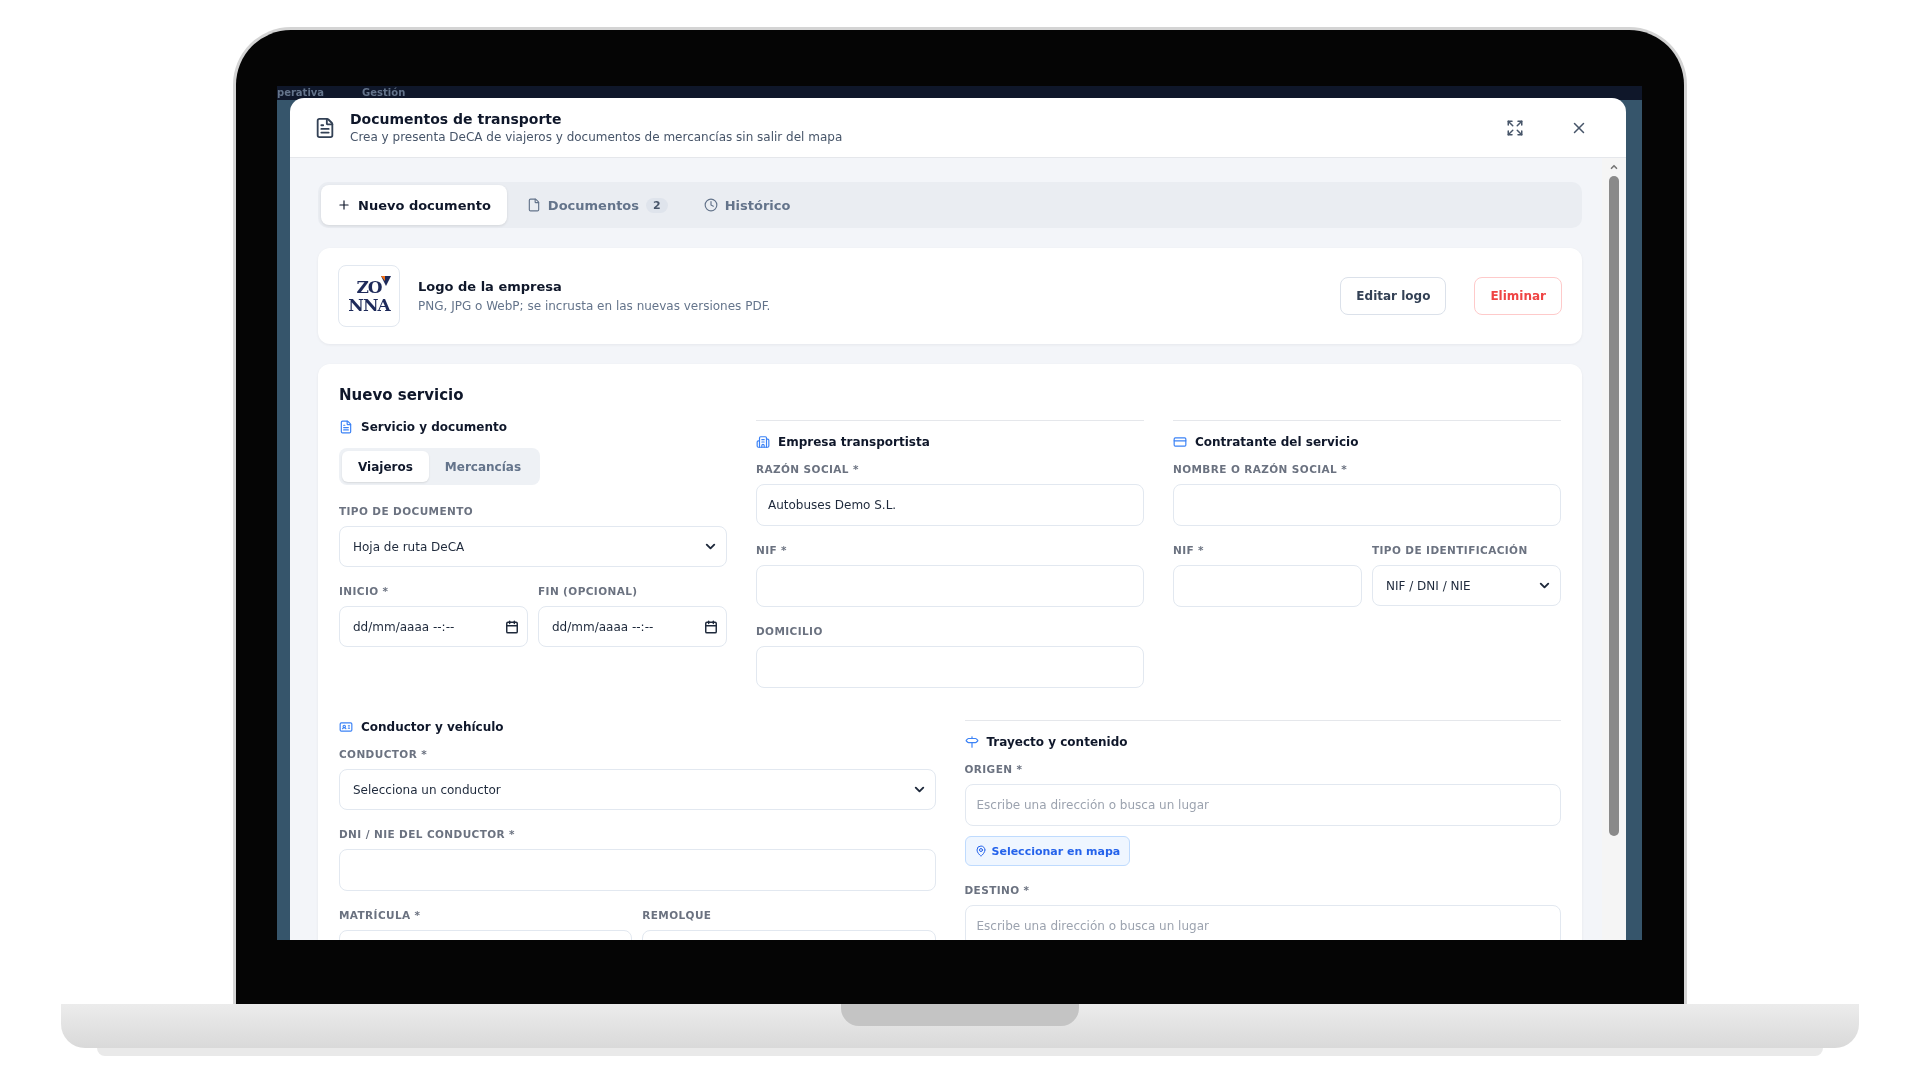  Describe the element at coordinates (414, 205) in the screenshot. I see `tab: Nuevo documento` at that location.